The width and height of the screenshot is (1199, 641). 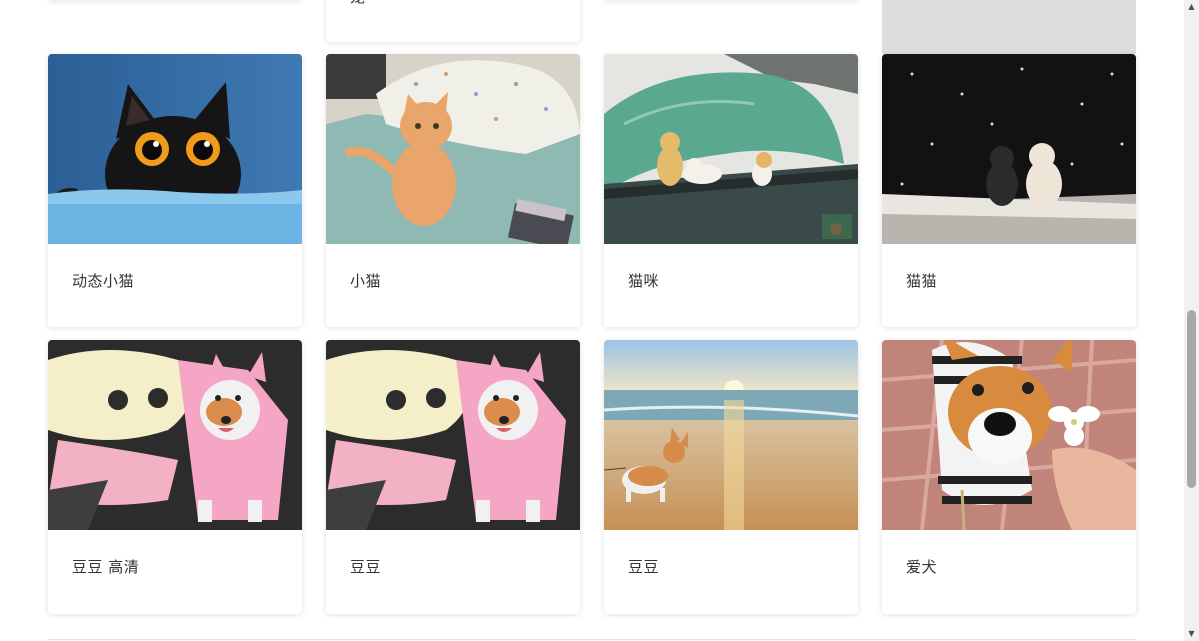 I want to click on footer-divider, so click(x=592, y=639).